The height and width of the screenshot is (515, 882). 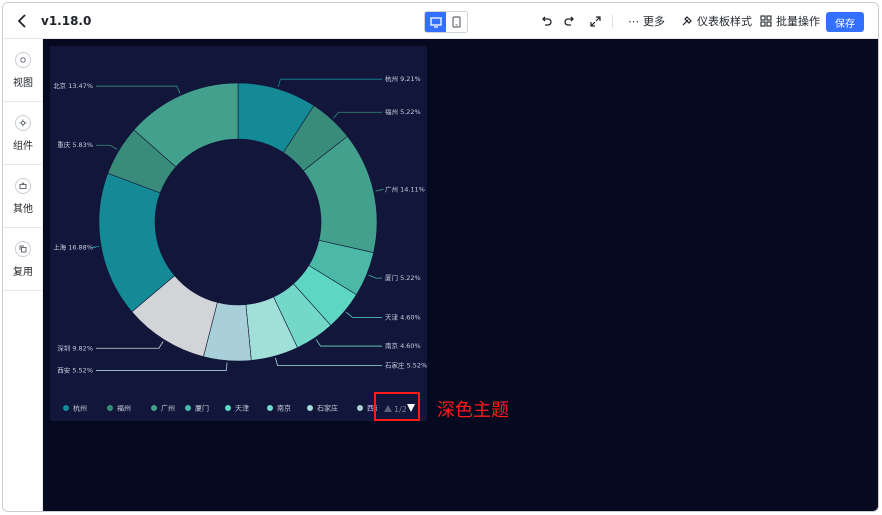 I want to click on desktop-view-button, so click(x=435, y=22).